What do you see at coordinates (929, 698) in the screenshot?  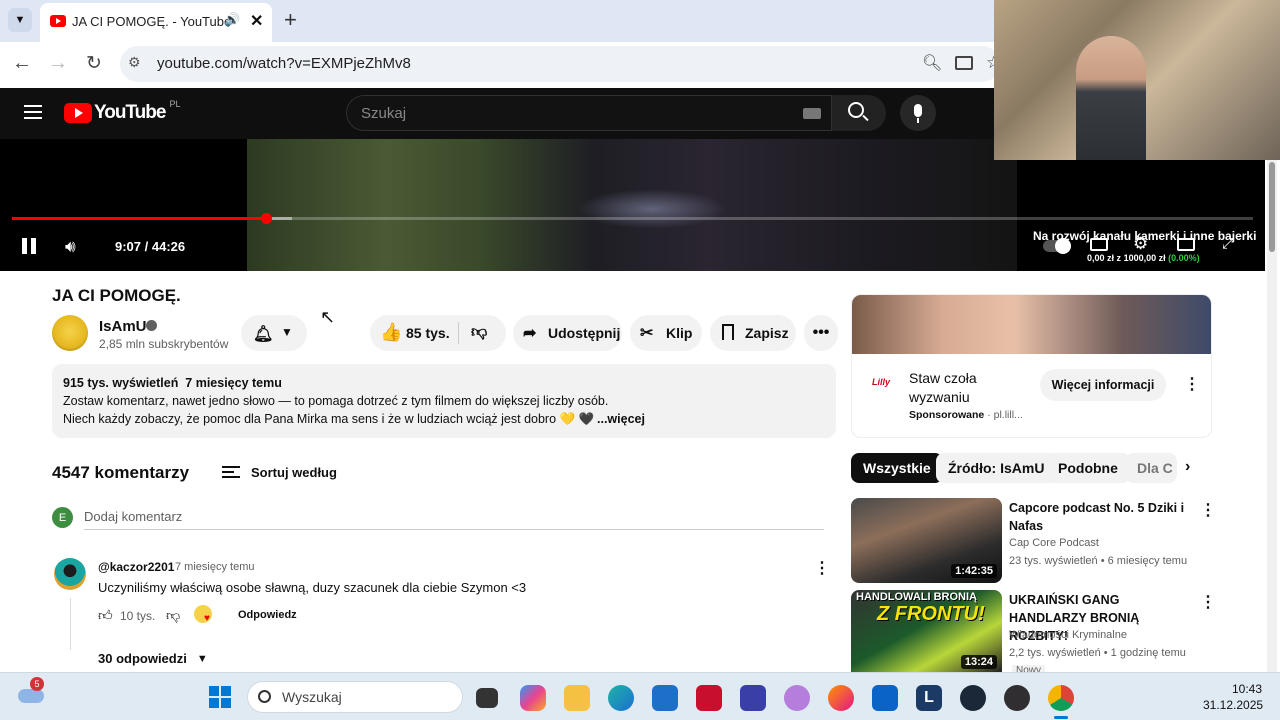 I see `launcher-icon: L` at bounding box center [929, 698].